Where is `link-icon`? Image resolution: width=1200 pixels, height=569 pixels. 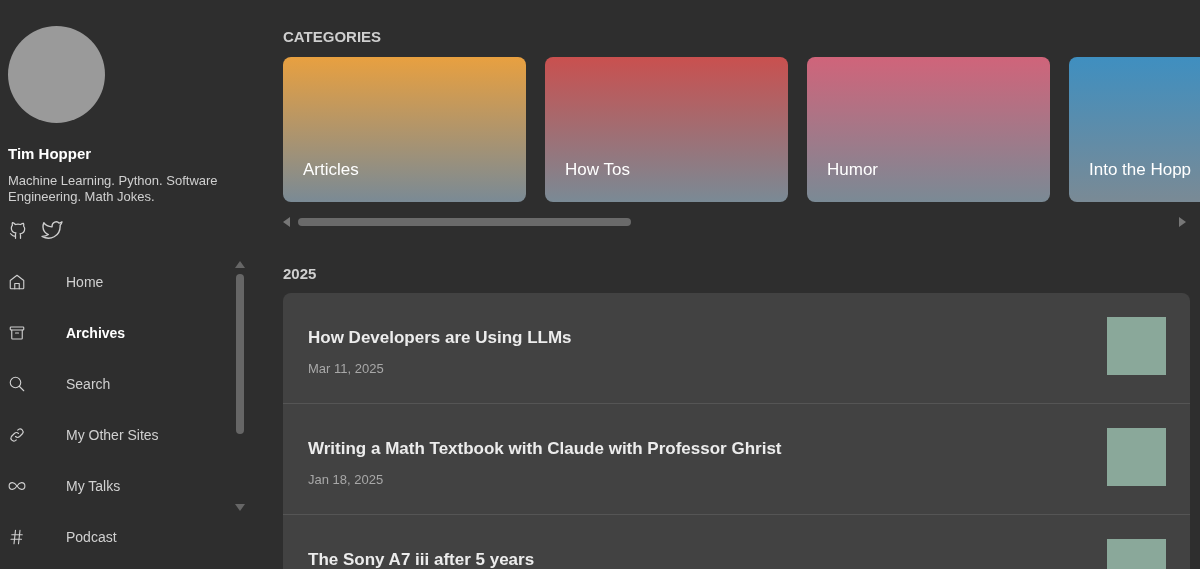 link-icon is located at coordinates (17, 435).